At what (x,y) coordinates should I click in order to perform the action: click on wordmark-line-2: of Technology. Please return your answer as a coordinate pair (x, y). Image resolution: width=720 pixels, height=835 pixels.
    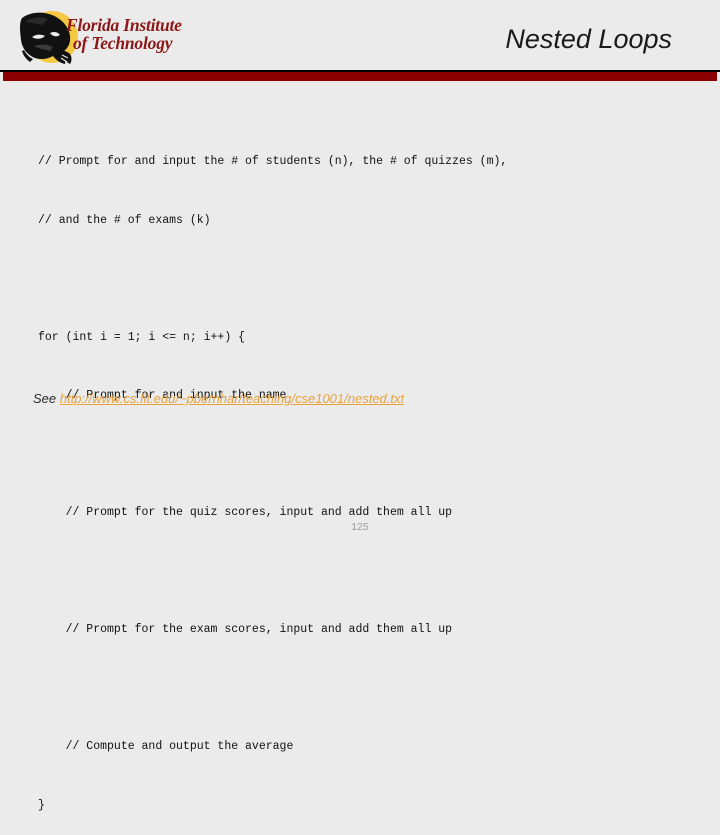
    Looking at the image, I should click on (123, 42).